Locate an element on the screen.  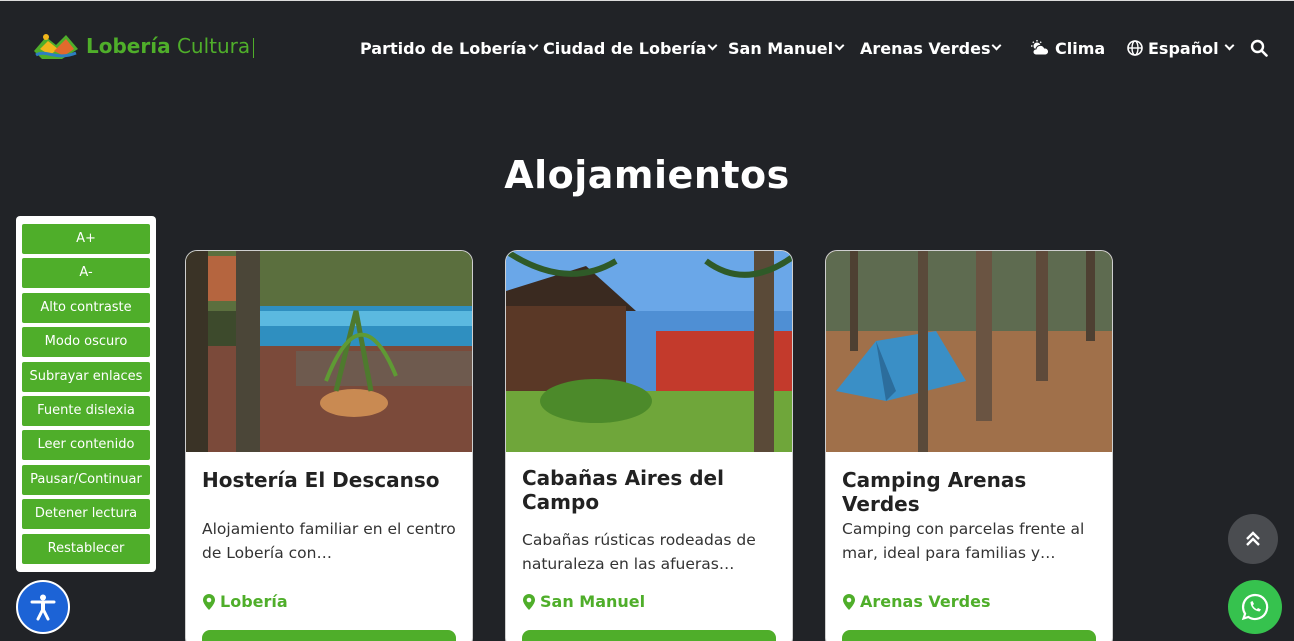
card-image-cabins is located at coordinates (649, 351).